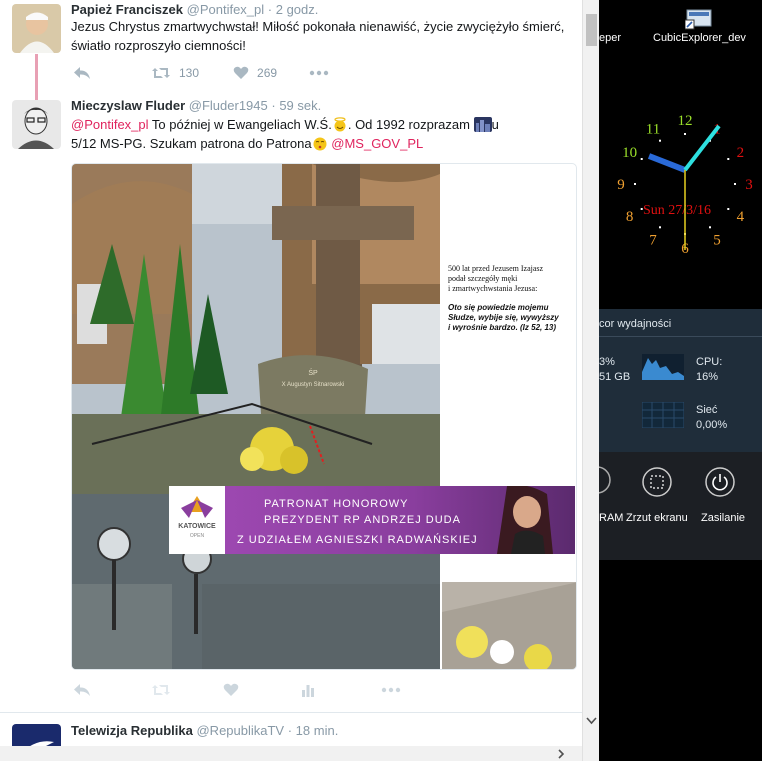  What do you see at coordinates (741, 217) in the screenshot?
I see `clock-numeral: 4` at bounding box center [741, 217].